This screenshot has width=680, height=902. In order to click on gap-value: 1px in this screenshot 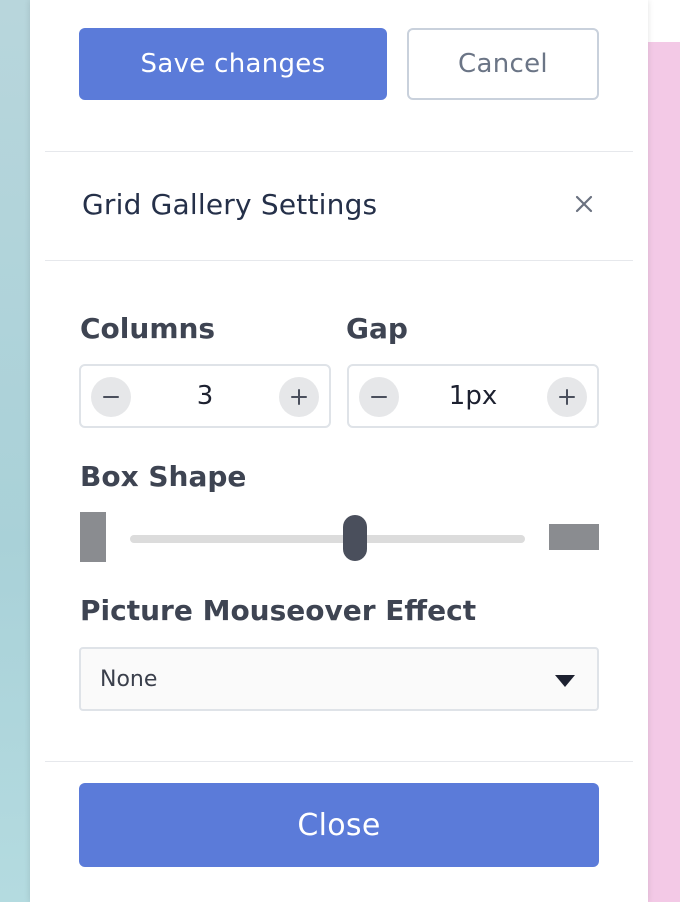, I will do `click(473, 396)`.